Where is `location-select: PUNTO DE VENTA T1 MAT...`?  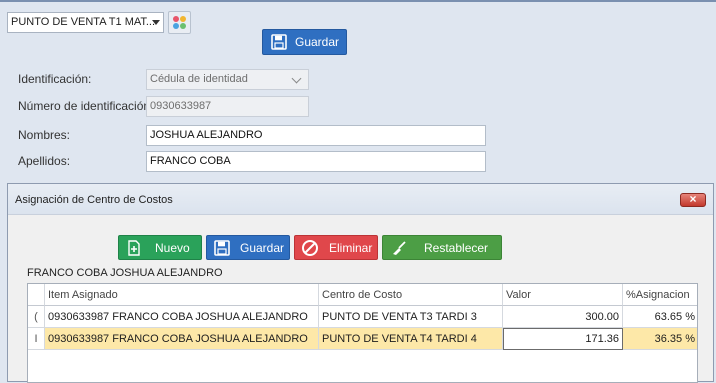
location-select: PUNTO DE VENTA T1 MAT... is located at coordinates (85, 22).